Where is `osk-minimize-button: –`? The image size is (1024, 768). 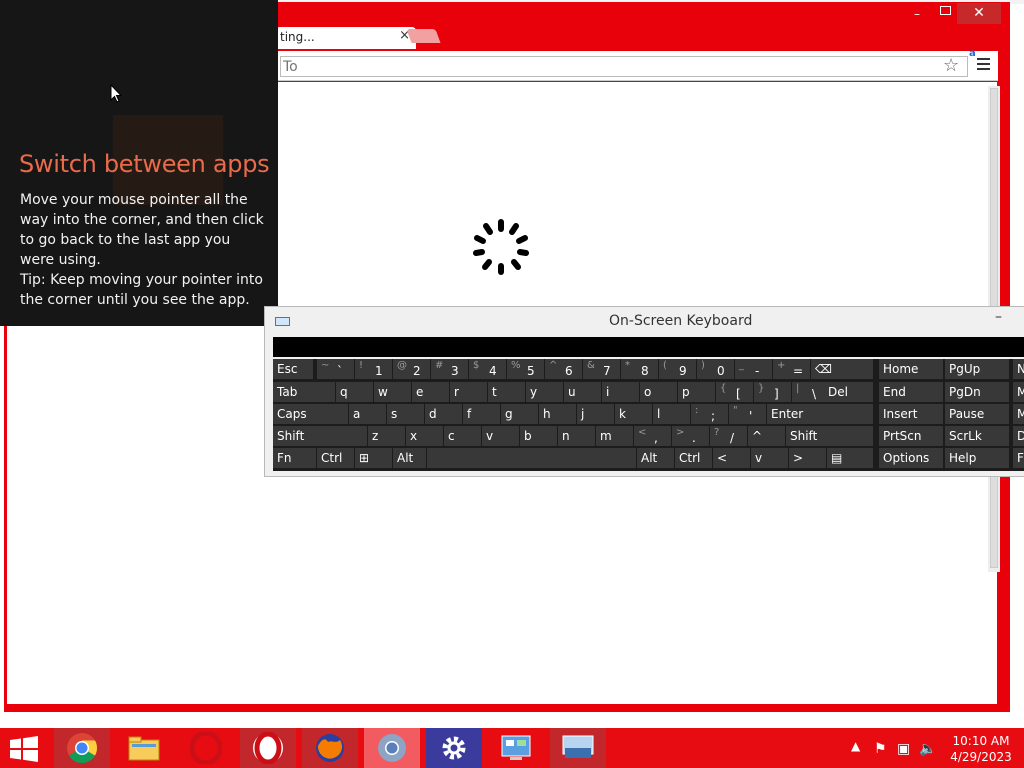
osk-minimize-button: – is located at coordinates (998, 317).